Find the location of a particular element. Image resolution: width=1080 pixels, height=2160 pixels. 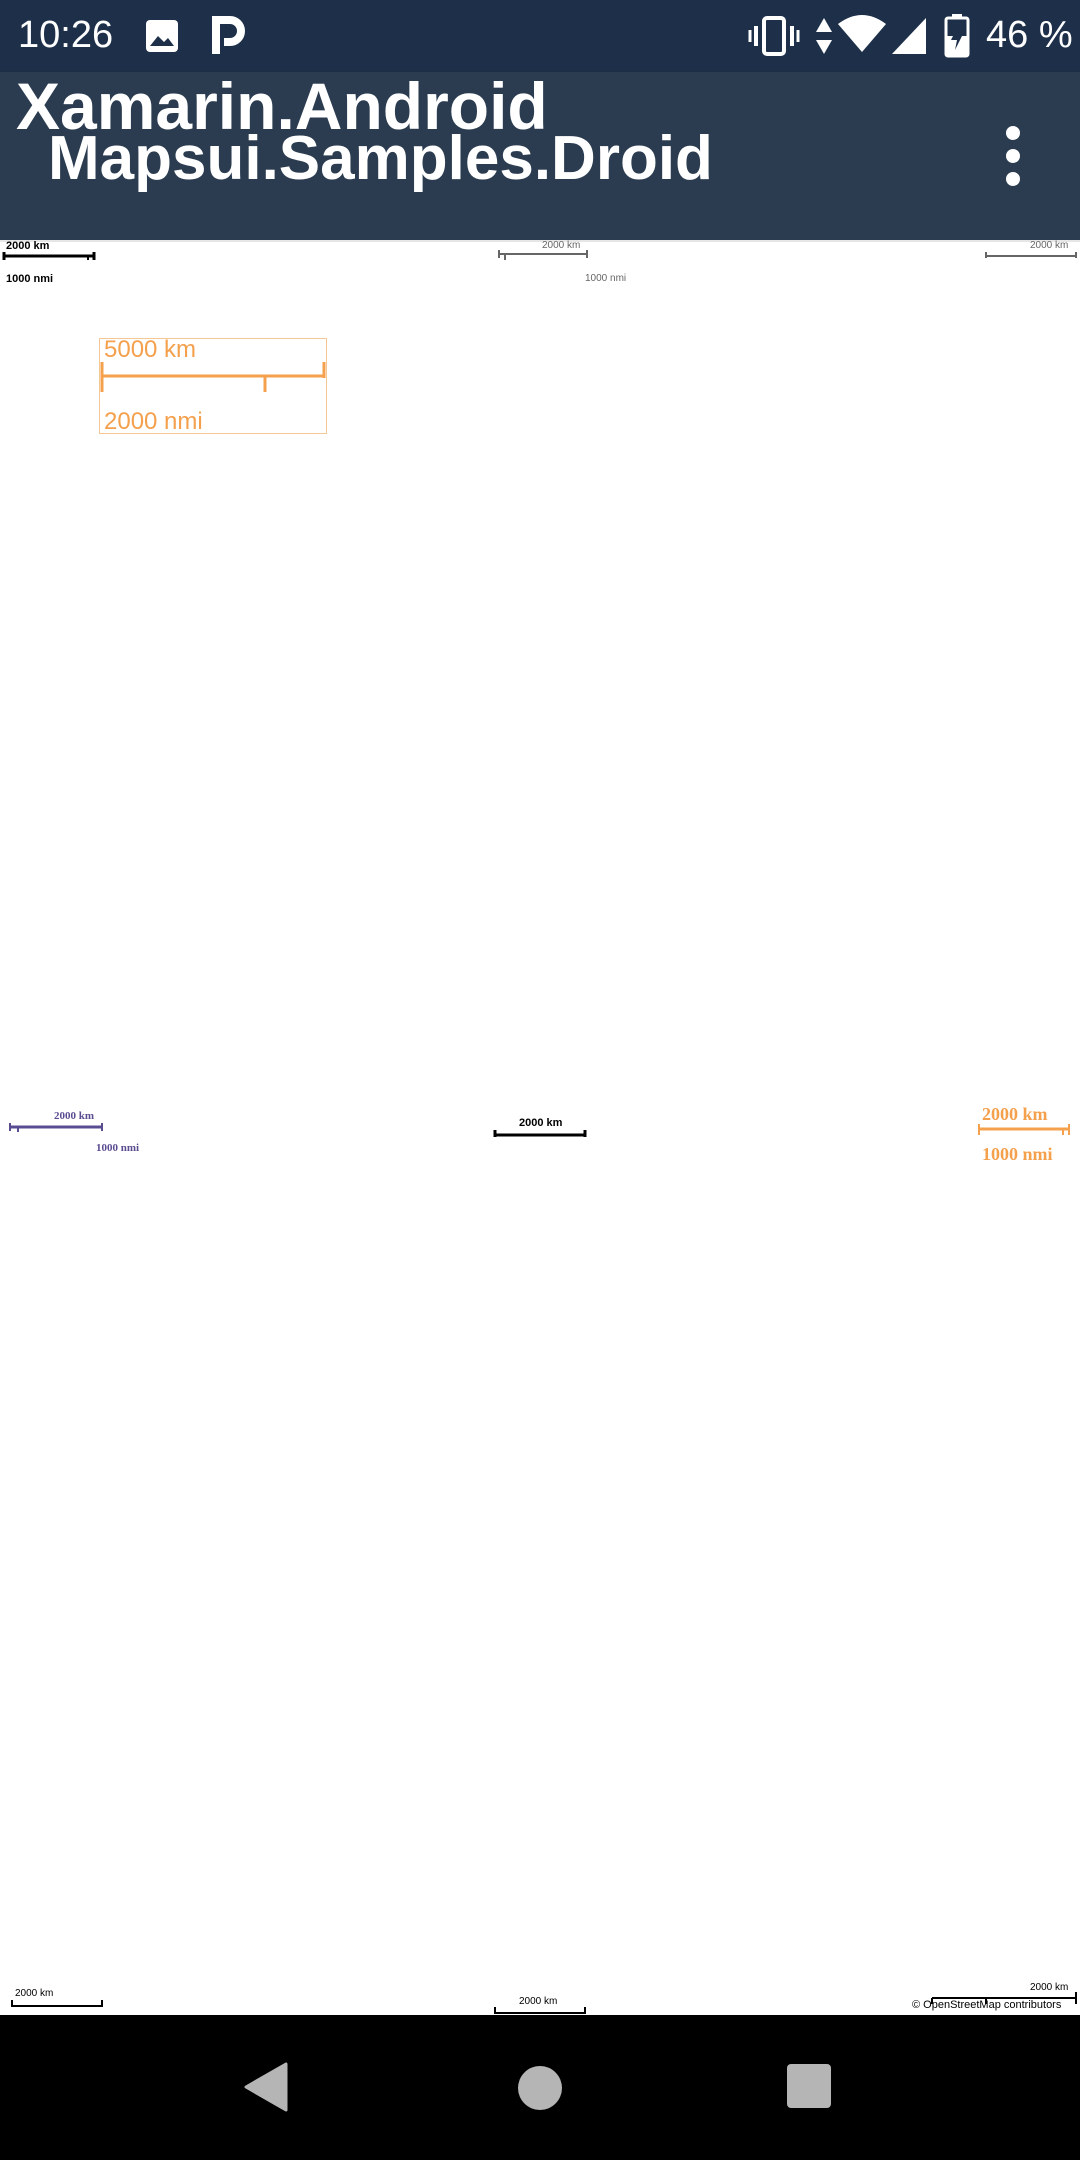

scalebar-top-center-label-nmi: 1000 nmi is located at coordinates (606, 278).